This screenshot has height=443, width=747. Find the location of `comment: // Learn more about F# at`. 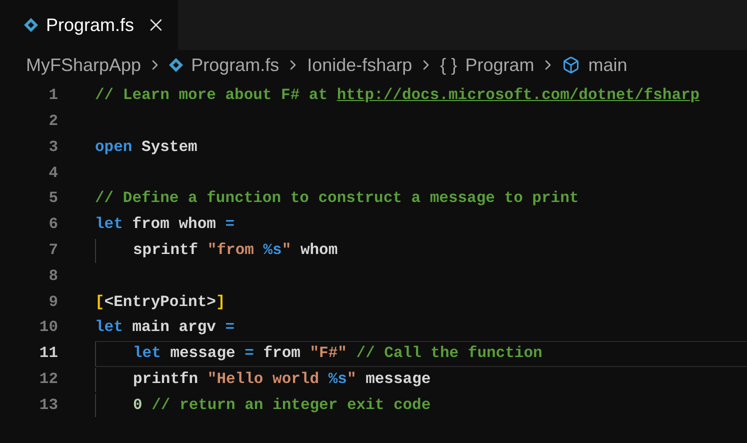

comment: // Learn more about F# at is located at coordinates (212, 95).